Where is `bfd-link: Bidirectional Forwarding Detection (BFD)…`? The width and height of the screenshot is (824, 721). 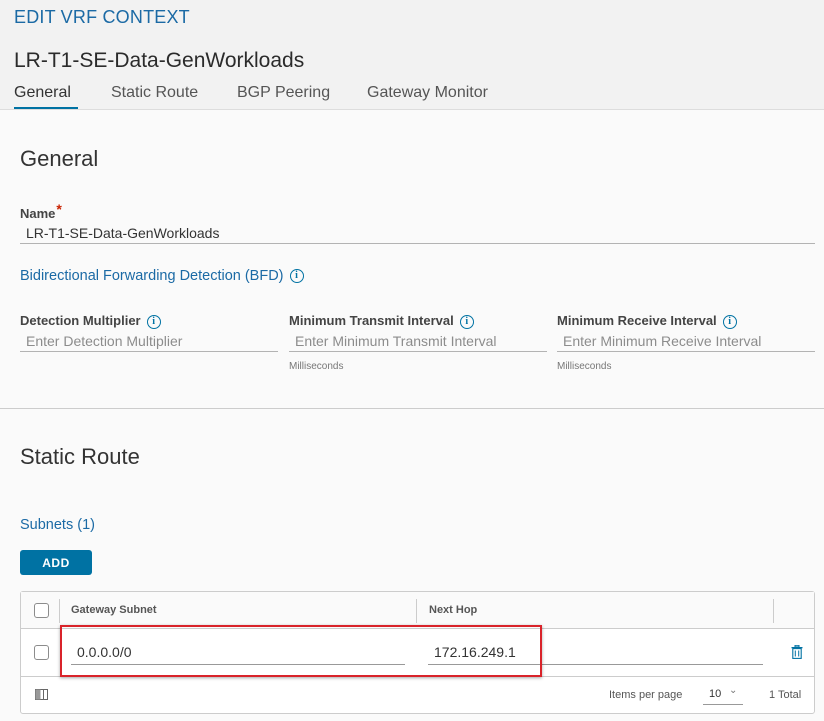 bfd-link: Bidirectional Forwarding Detection (BFD)… is located at coordinates (162, 276).